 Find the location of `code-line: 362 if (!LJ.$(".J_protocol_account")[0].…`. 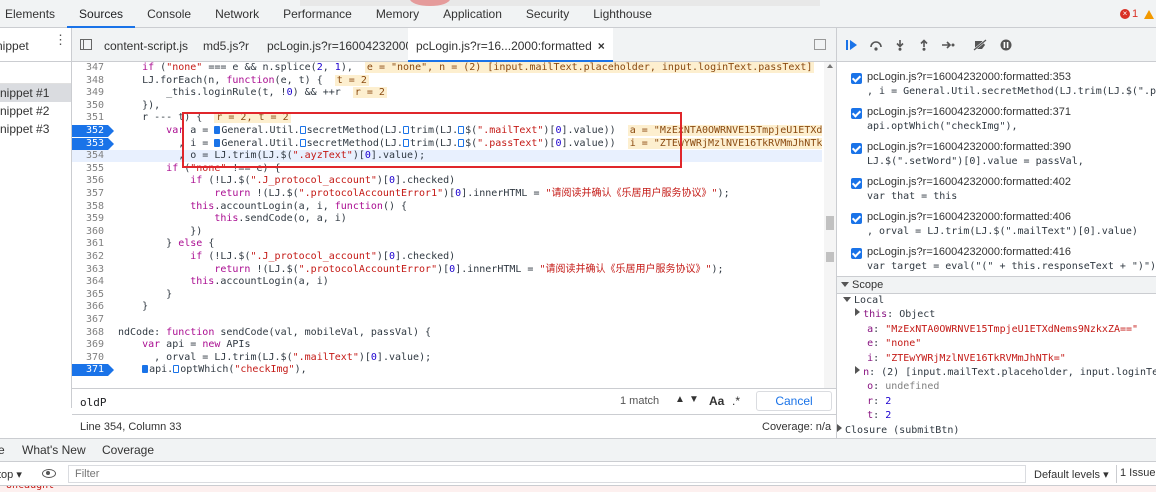

code-line: 362 if (!LJ.$(".J_protocol_account")[0].… is located at coordinates (447, 257).